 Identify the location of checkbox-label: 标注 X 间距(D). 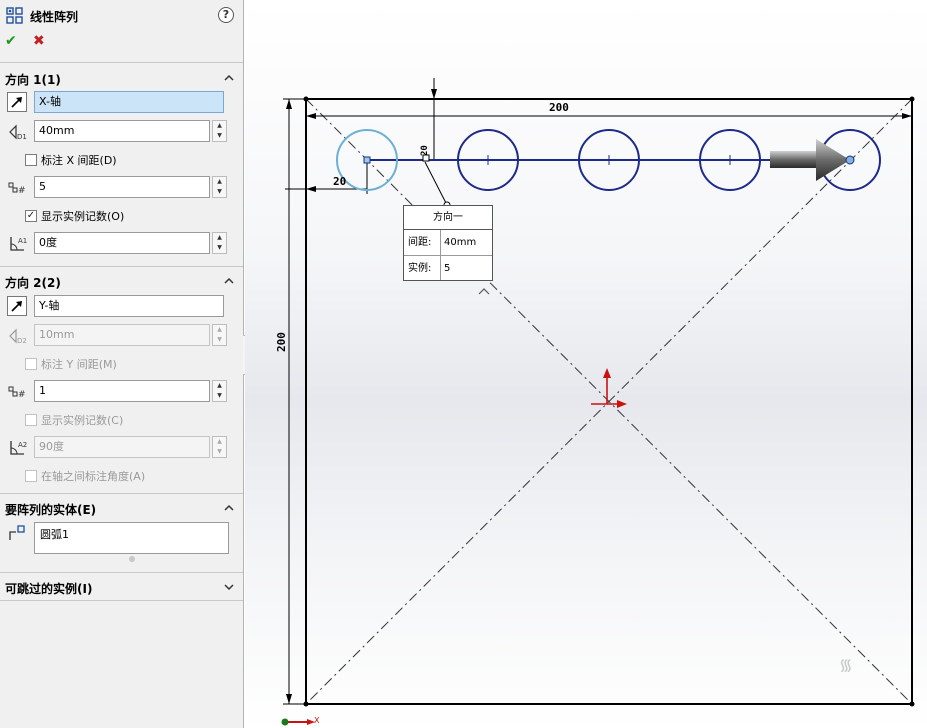
(79, 160).